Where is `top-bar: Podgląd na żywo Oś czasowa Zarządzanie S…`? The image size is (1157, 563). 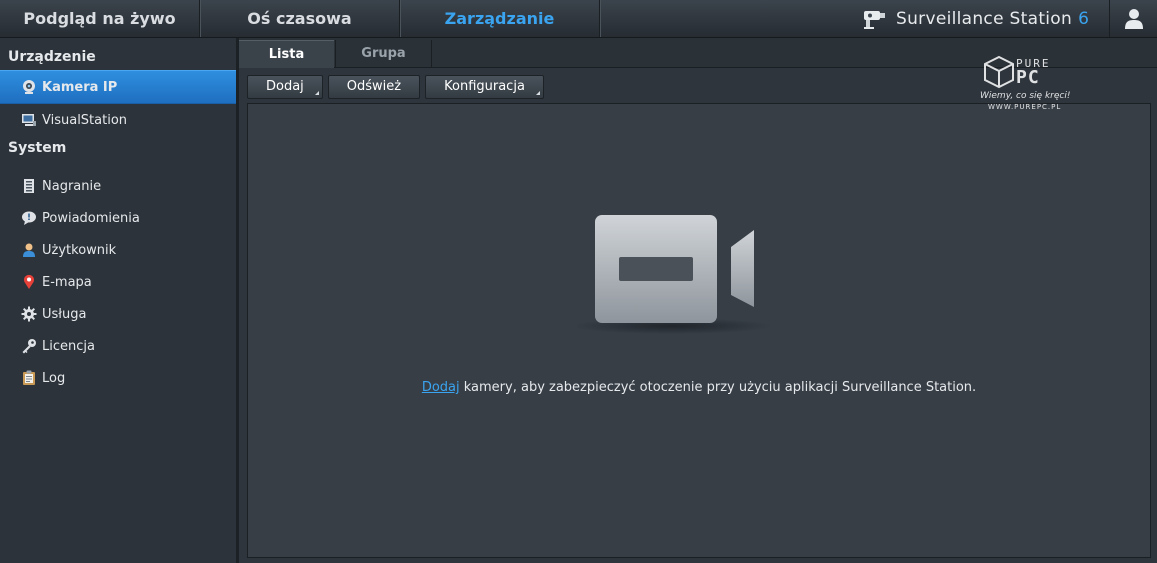 top-bar: Podgląd na żywo Oś czasowa Zarządzanie S… is located at coordinates (578, 19).